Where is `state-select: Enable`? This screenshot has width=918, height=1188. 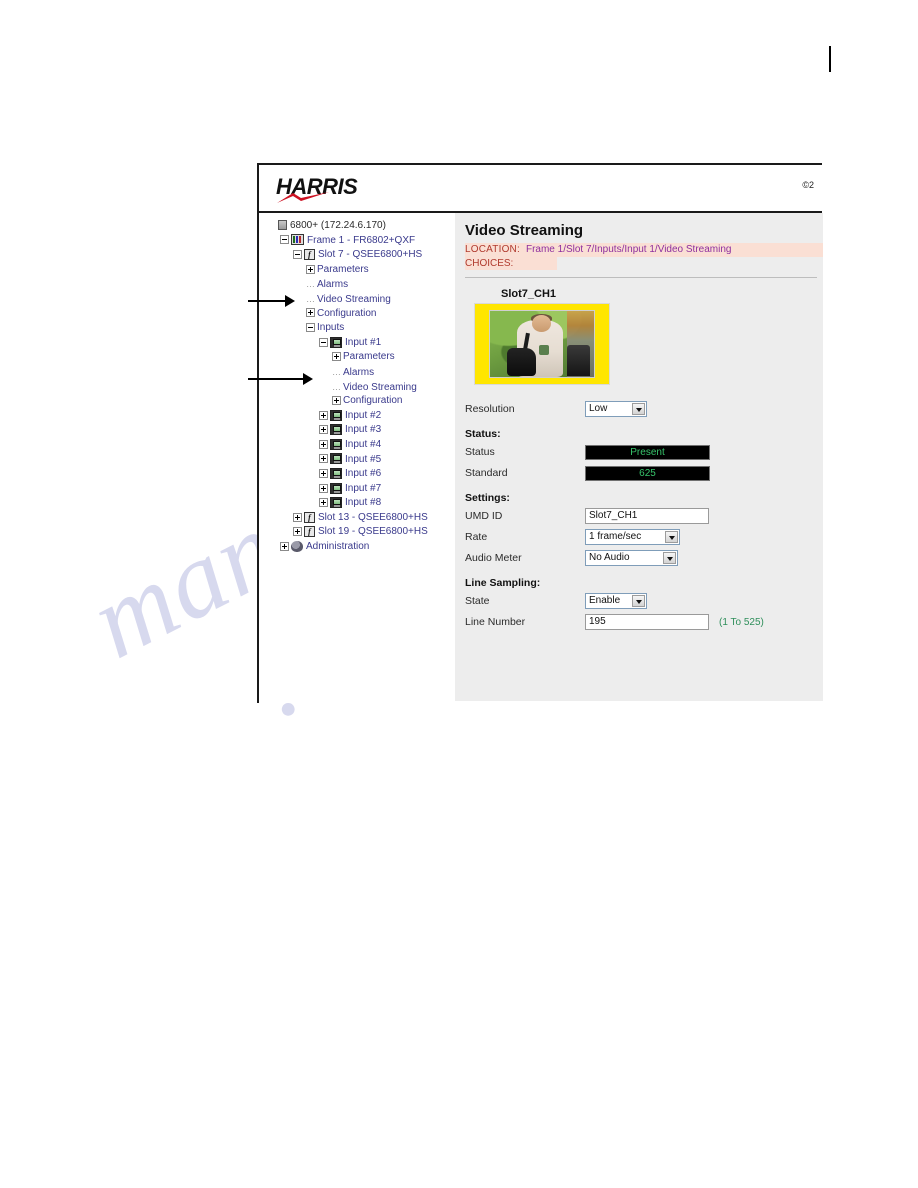 state-select: Enable is located at coordinates (616, 601).